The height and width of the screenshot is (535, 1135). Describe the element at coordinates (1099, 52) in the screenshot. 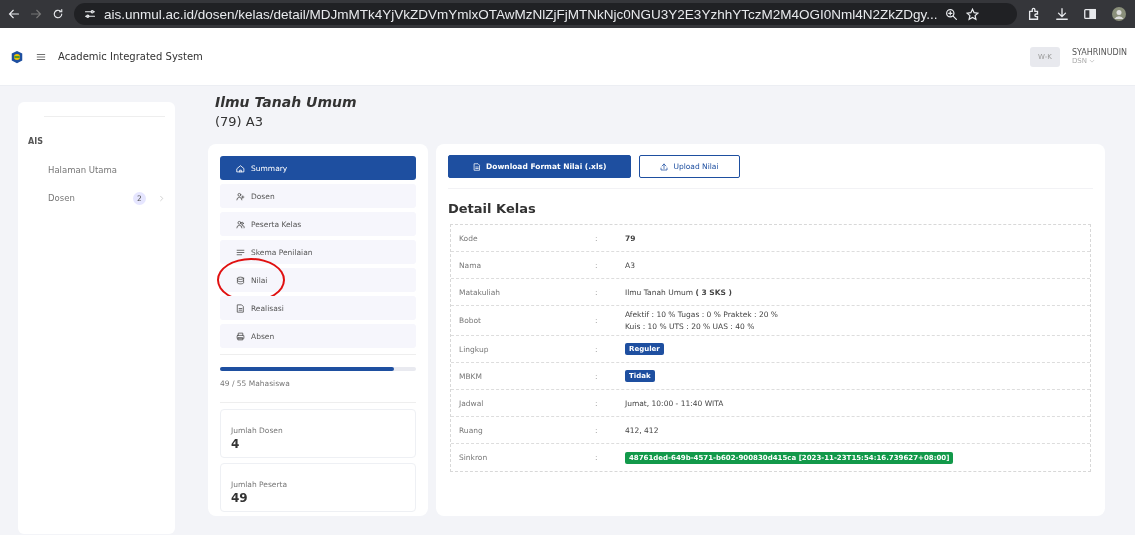

I see `user-name: SYAHRINUDIN` at that location.